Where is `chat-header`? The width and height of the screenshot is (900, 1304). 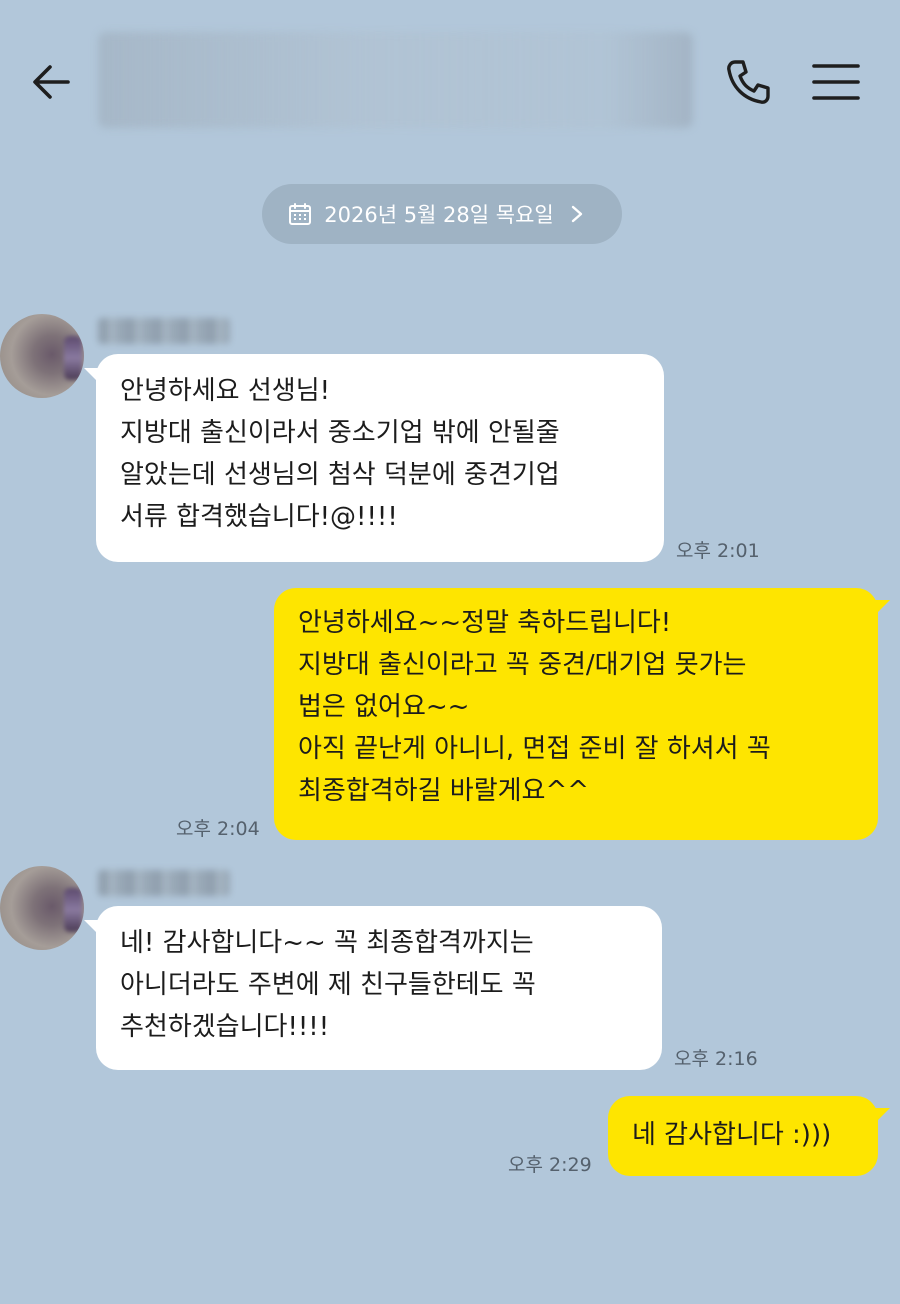
chat-header is located at coordinates (450, 80).